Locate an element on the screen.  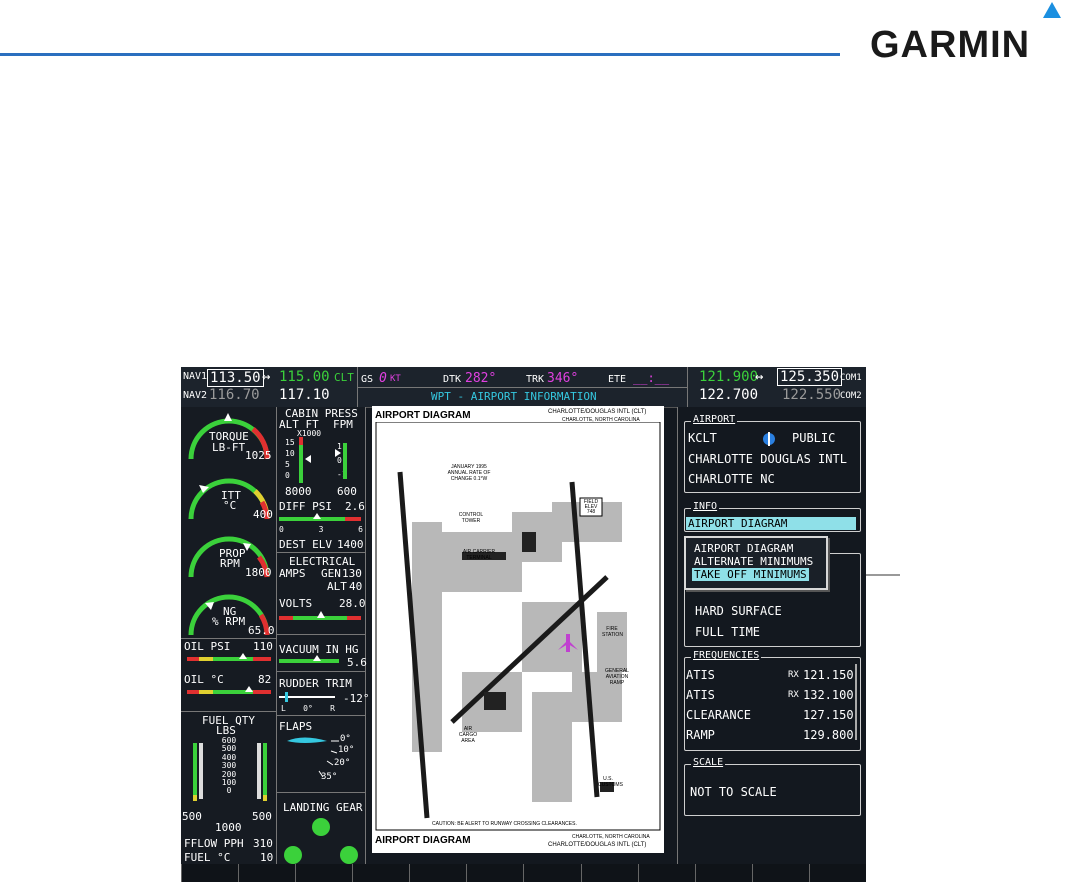
freq-value: 121.150 is located at coordinates (828, 675).